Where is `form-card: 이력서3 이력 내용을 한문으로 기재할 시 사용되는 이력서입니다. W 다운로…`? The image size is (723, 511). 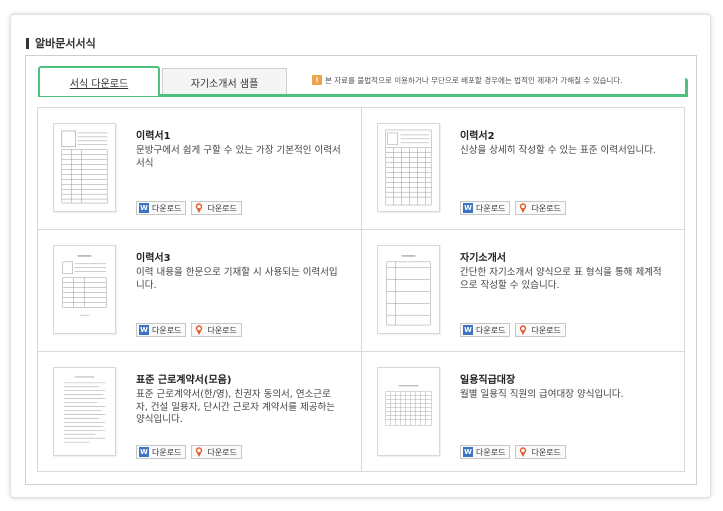 form-card: 이력서3 이력 내용을 한문으로 기재할 시 사용되는 이력서입니다. W 다운로… is located at coordinates (199, 290).